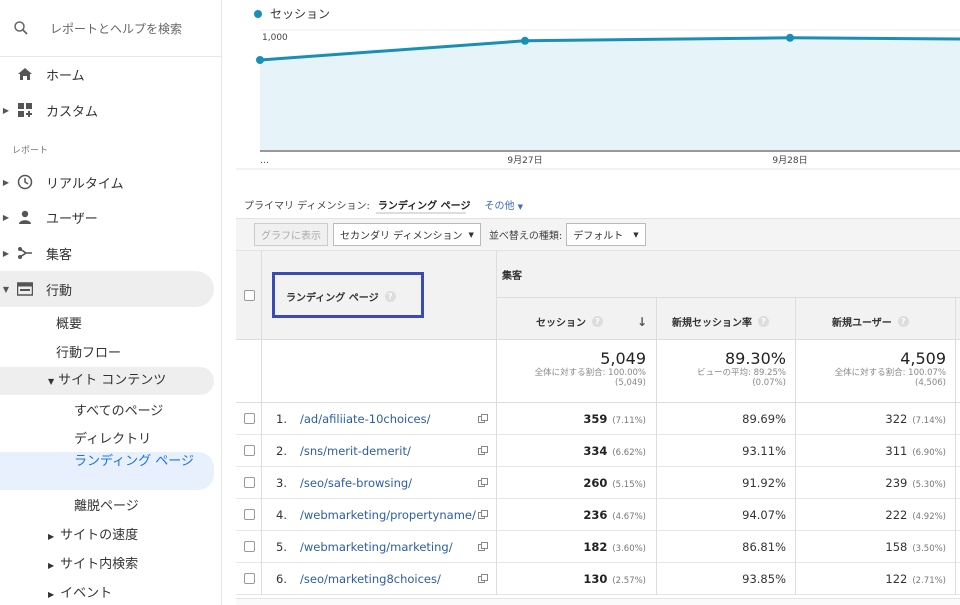  I want to click on row-number: 5., so click(281, 547).